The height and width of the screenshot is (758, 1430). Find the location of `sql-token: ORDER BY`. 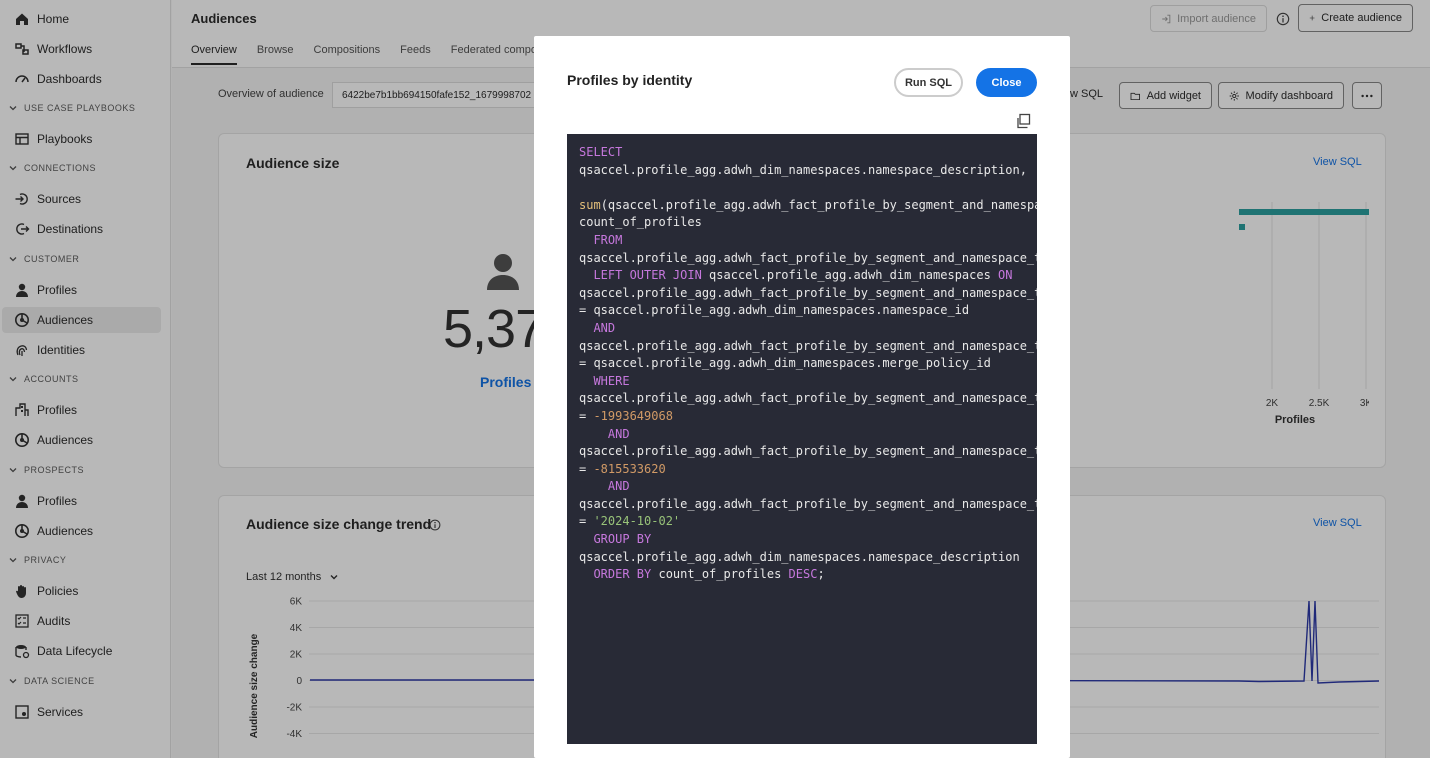

sql-token: ORDER BY is located at coordinates (622, 574).